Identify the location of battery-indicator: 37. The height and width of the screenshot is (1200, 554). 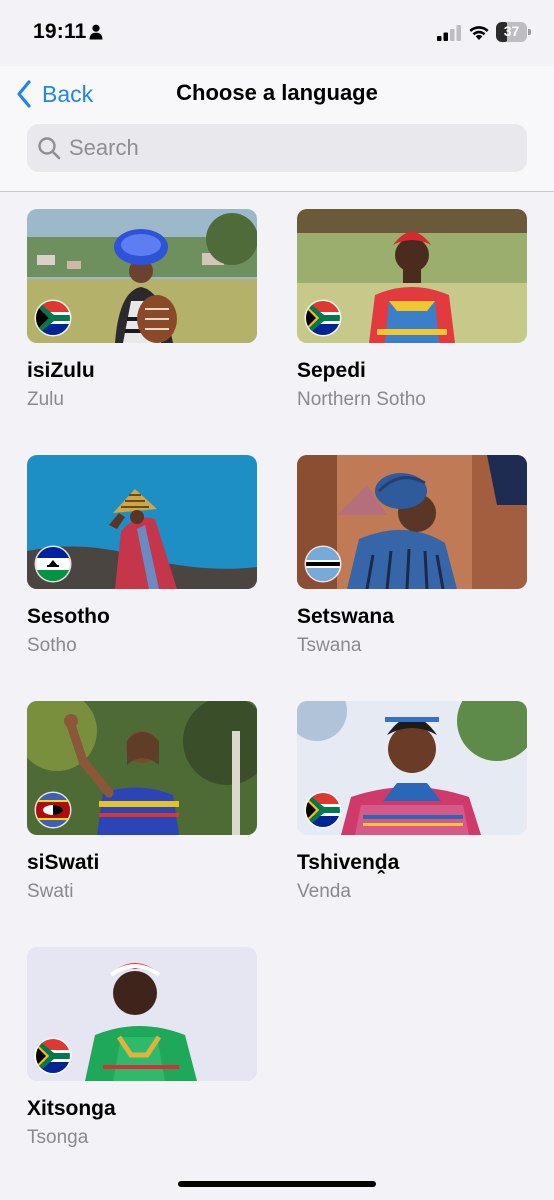
(513, 32).